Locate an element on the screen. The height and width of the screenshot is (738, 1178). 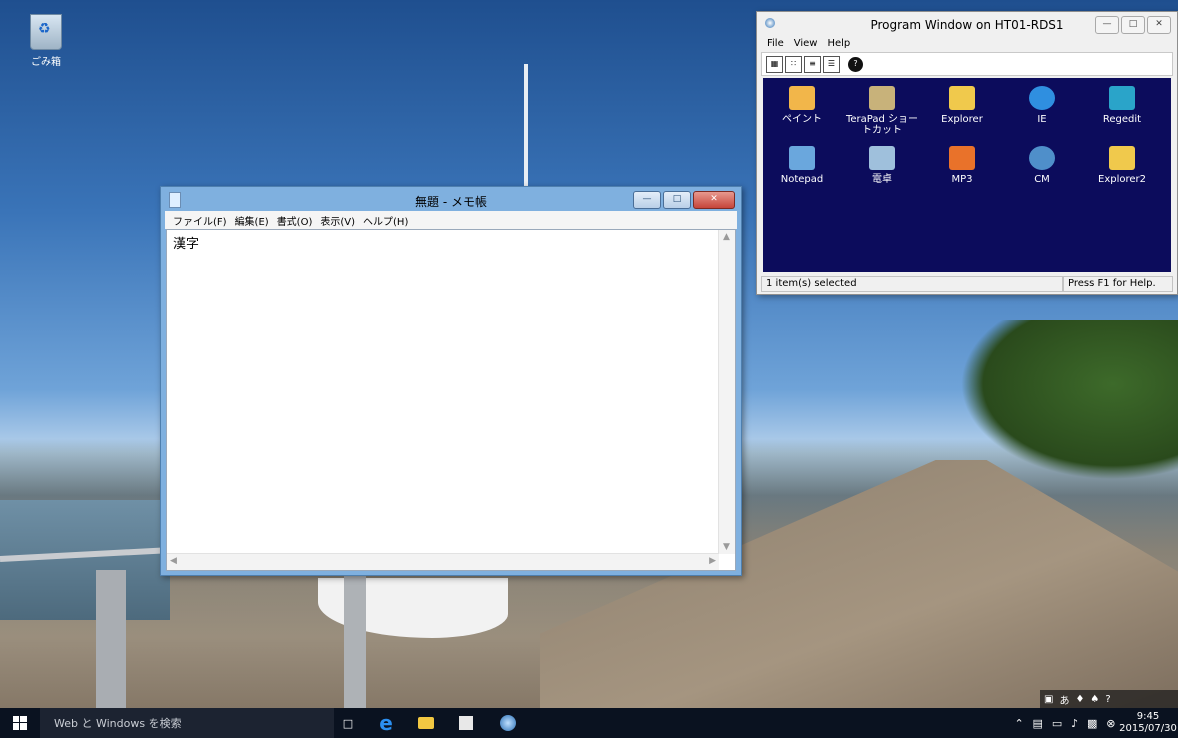
menu-help: ヘルプ(H) is located at coordinates (385, 220).